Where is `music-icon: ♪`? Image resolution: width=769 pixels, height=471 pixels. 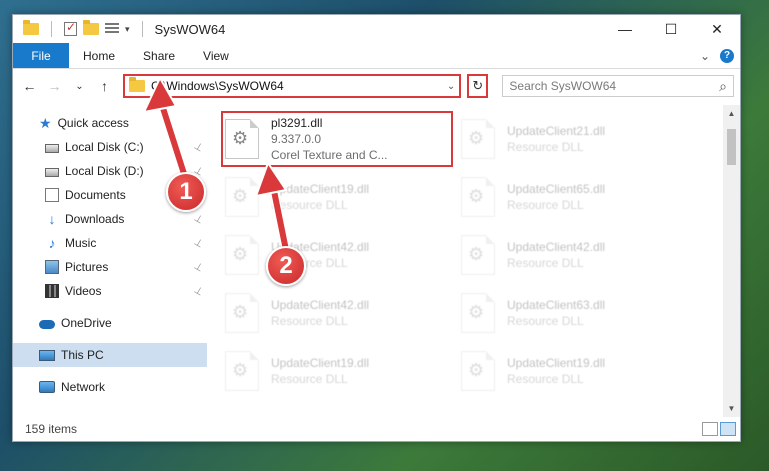
music-icon: ♪ is located at coordinates (52, 243).